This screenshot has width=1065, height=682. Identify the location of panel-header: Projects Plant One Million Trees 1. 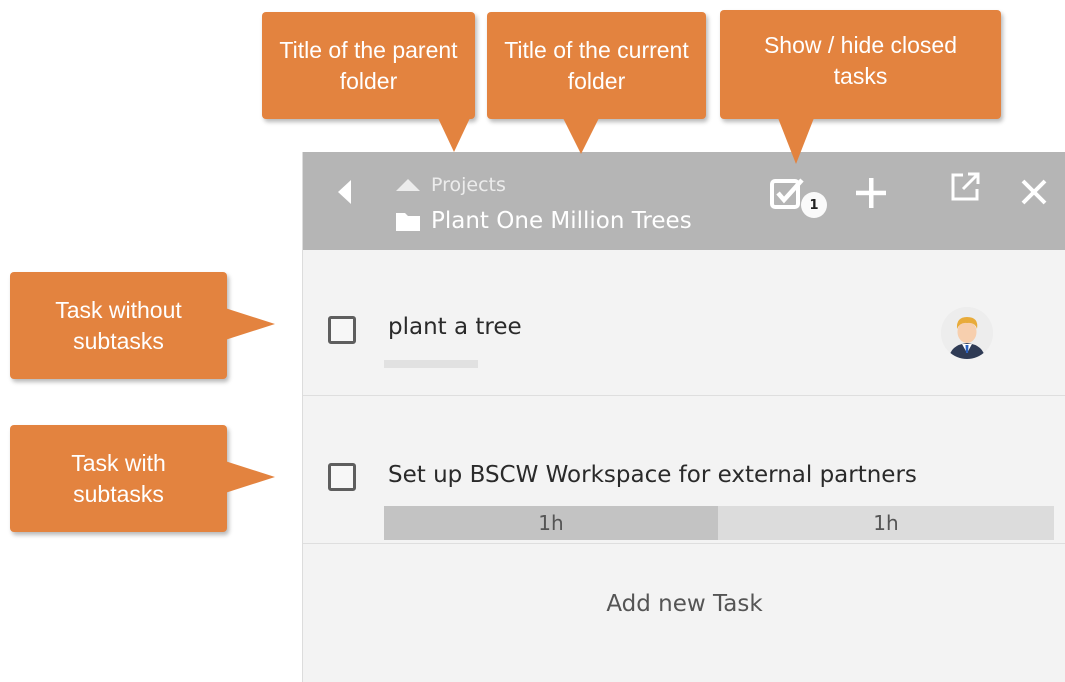
(684, 201).